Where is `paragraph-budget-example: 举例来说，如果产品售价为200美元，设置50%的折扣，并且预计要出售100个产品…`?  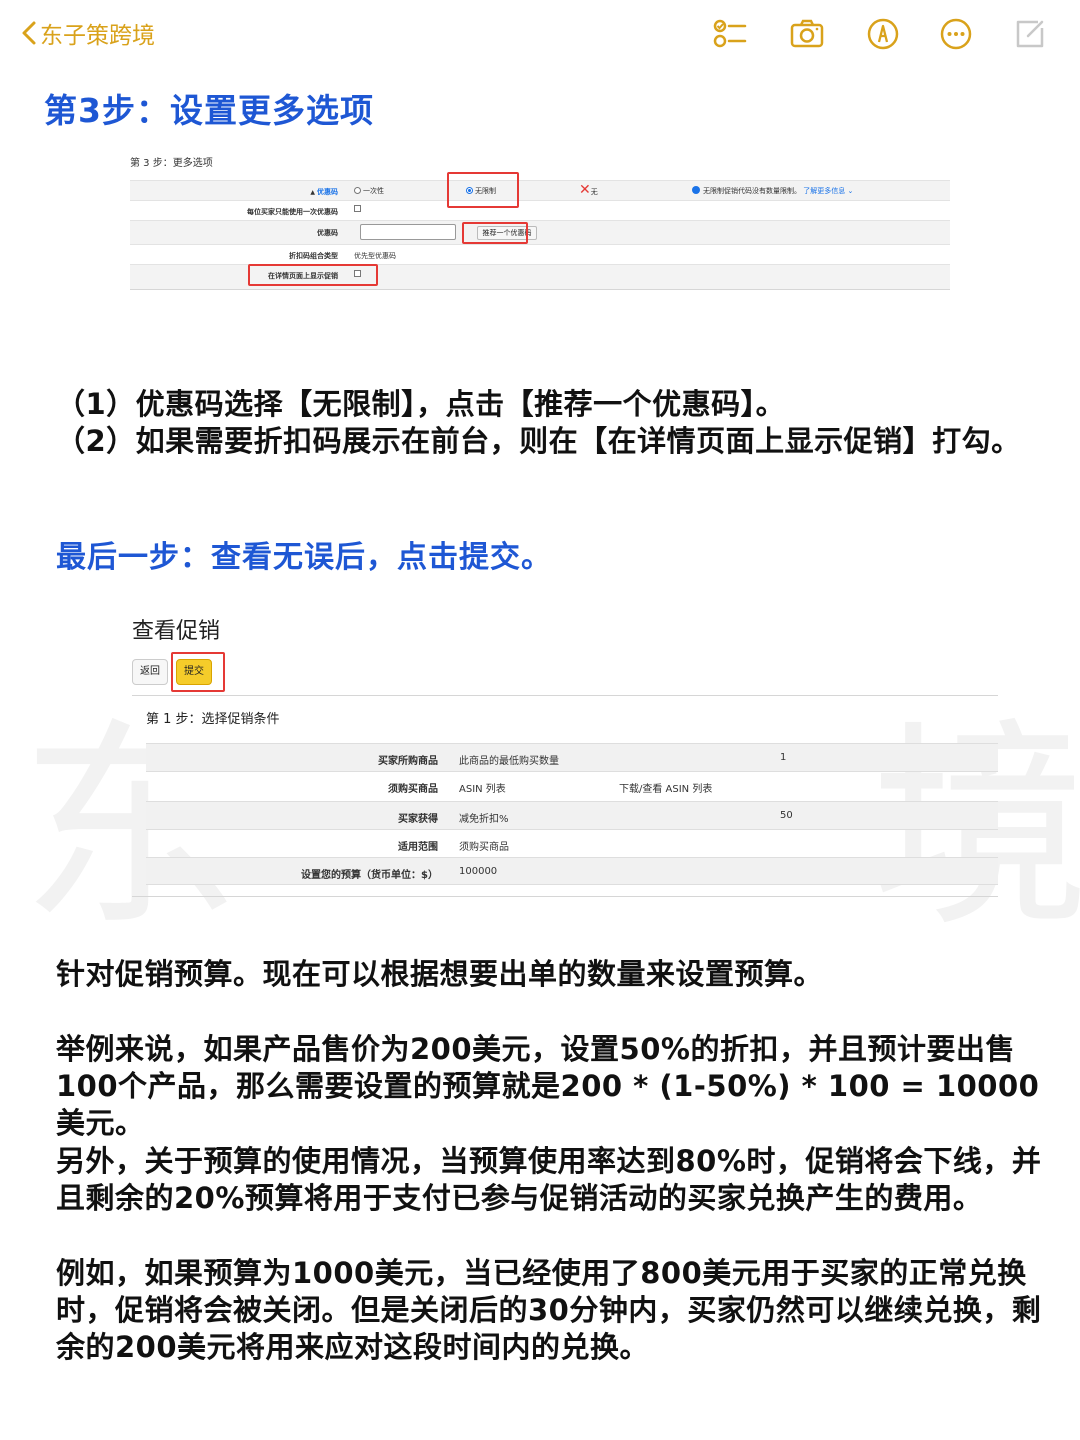
paragraph-budget-example: 举例来说，如果产品售价为200美元，设置50%的折扣，并且预计要出售100个产品… is located at coordinates (548, 1086).